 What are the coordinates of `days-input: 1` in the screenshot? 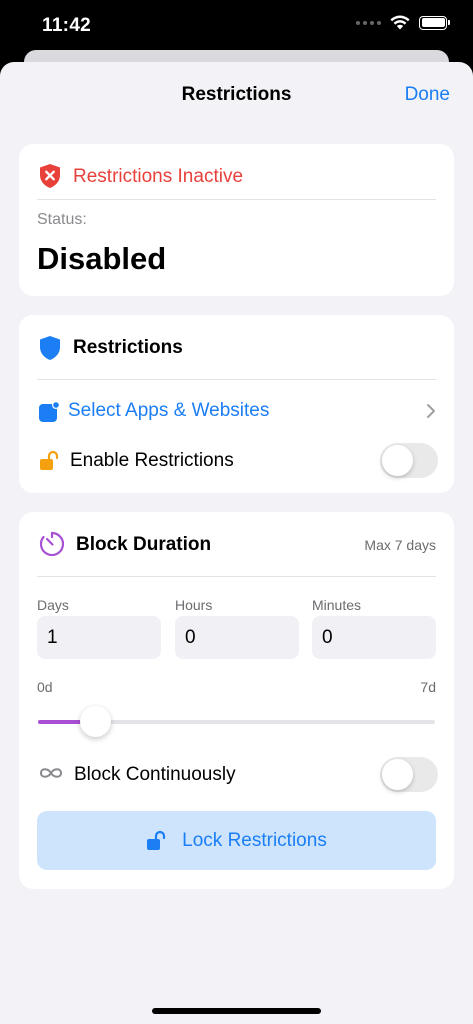 It's located at (99, 637).